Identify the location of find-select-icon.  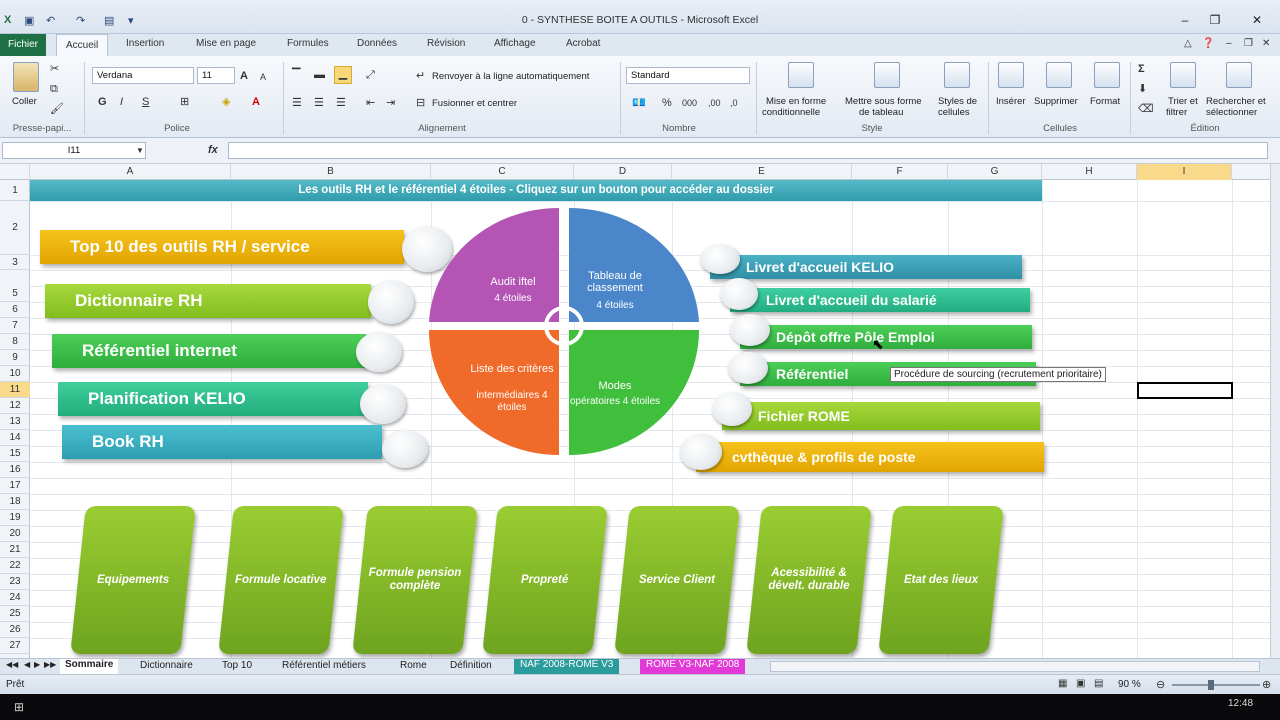
(1239, 75).